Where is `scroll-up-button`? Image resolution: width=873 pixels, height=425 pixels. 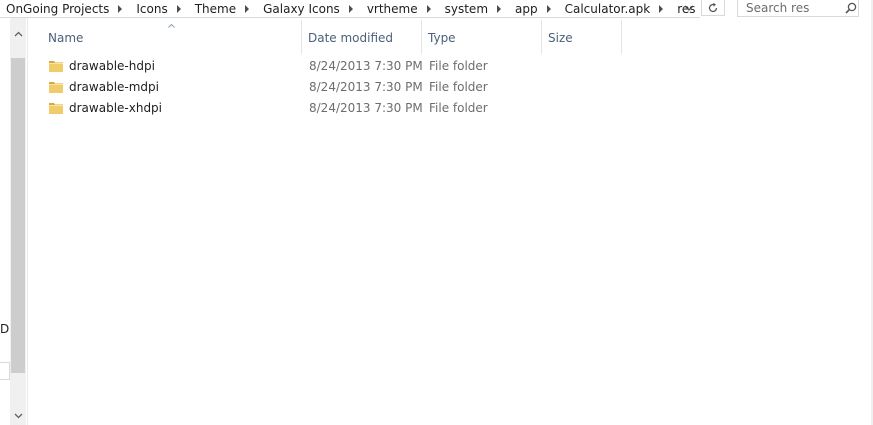 scroll-up-button is located at coordinates (18, 34).